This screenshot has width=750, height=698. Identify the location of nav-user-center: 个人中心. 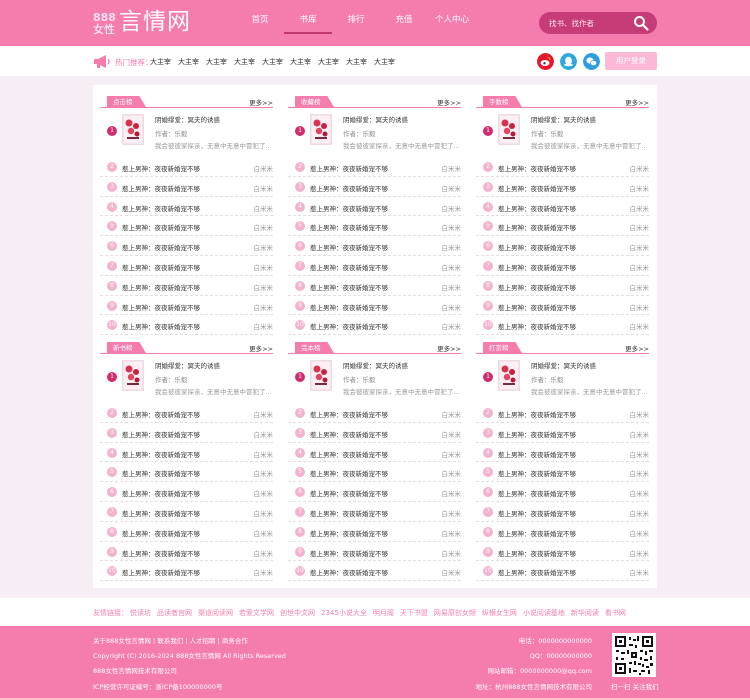
(452, 23).